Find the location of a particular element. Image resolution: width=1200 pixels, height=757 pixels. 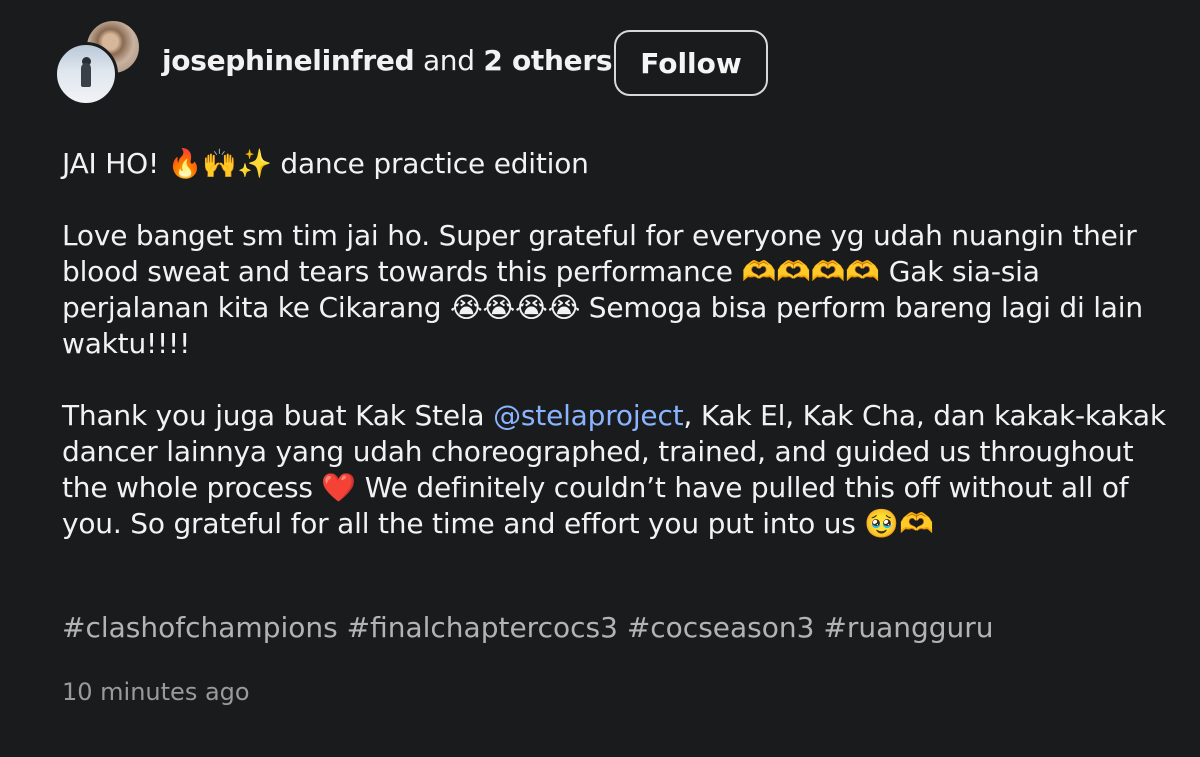

mention-username: stelaproject is located at coordinates (602, 415).